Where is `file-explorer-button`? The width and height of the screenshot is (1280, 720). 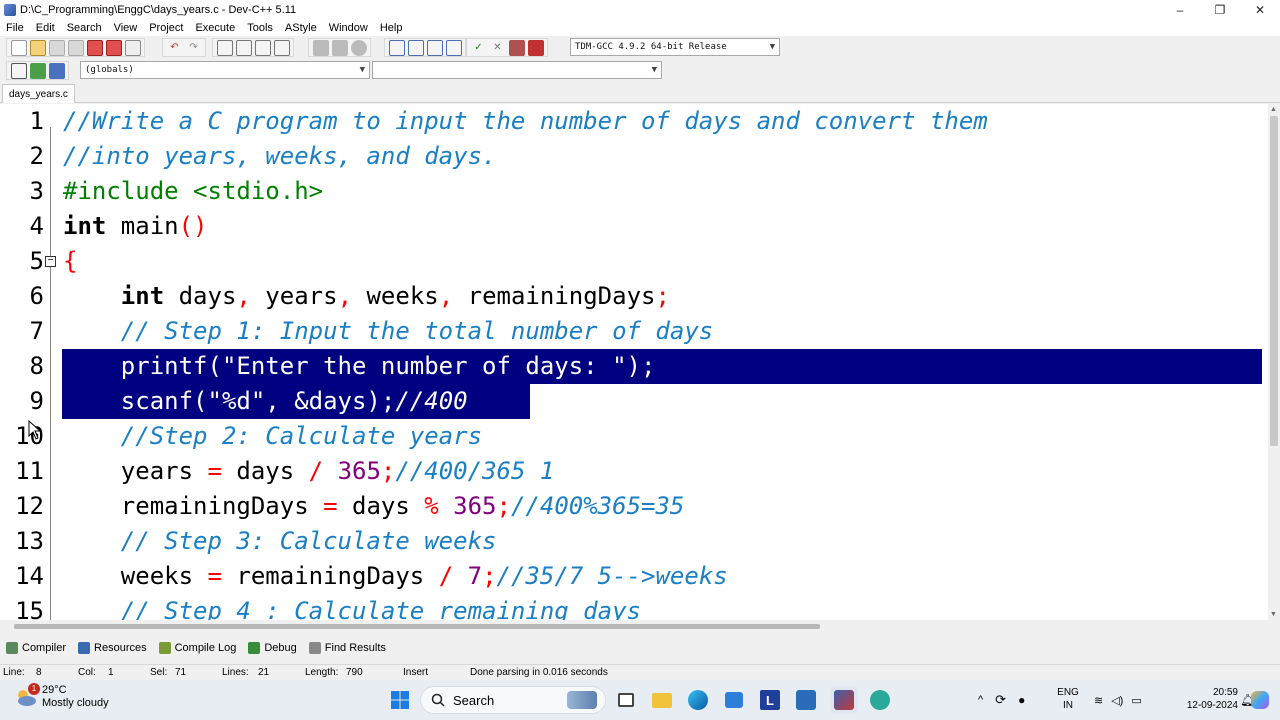
file-explorer-button is located at coordinates (662, 700).